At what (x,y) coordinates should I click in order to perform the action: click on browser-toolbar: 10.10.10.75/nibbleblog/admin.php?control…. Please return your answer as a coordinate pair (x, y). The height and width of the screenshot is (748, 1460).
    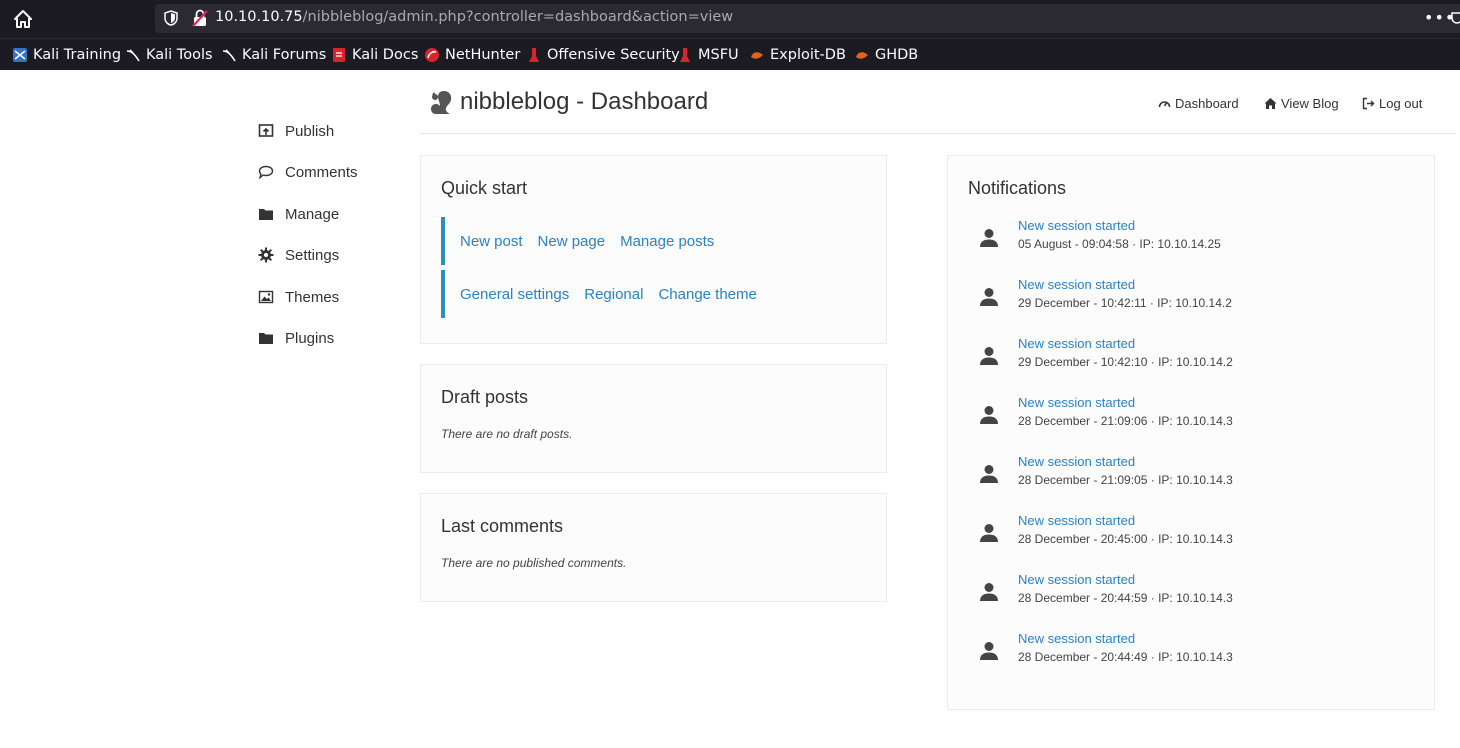
    Looking at the image, I should click on (730, 19).